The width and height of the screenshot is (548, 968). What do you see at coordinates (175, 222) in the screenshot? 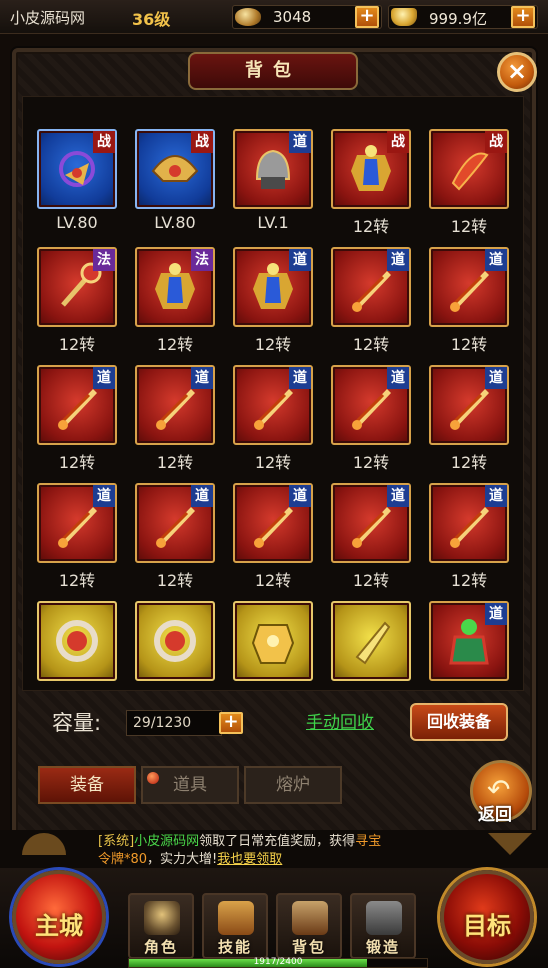
I see `item-level-label: LV.80` at bounding box center [175, 222].